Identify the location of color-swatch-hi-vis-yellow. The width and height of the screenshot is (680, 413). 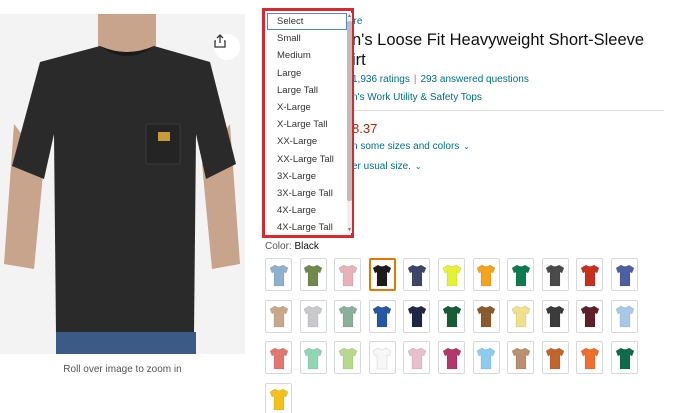
(451, 274).